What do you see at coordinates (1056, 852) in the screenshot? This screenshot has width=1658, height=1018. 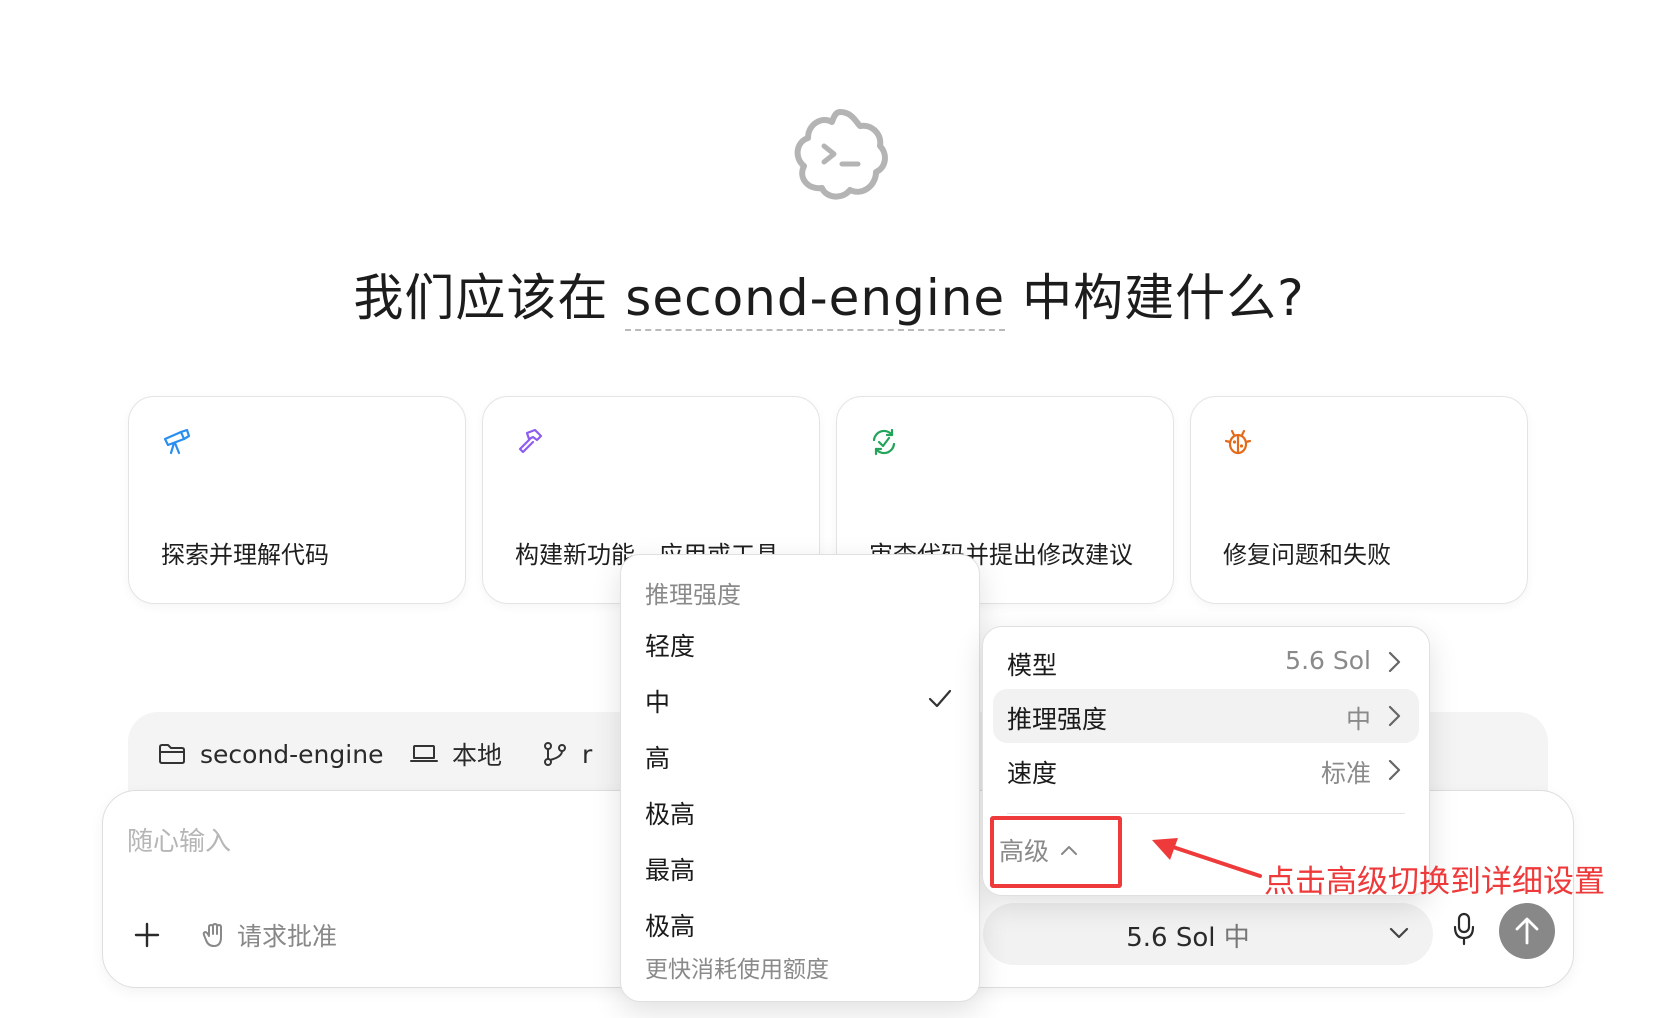 I see `annotation-highlight-box` at bounding box center [1056, 852].